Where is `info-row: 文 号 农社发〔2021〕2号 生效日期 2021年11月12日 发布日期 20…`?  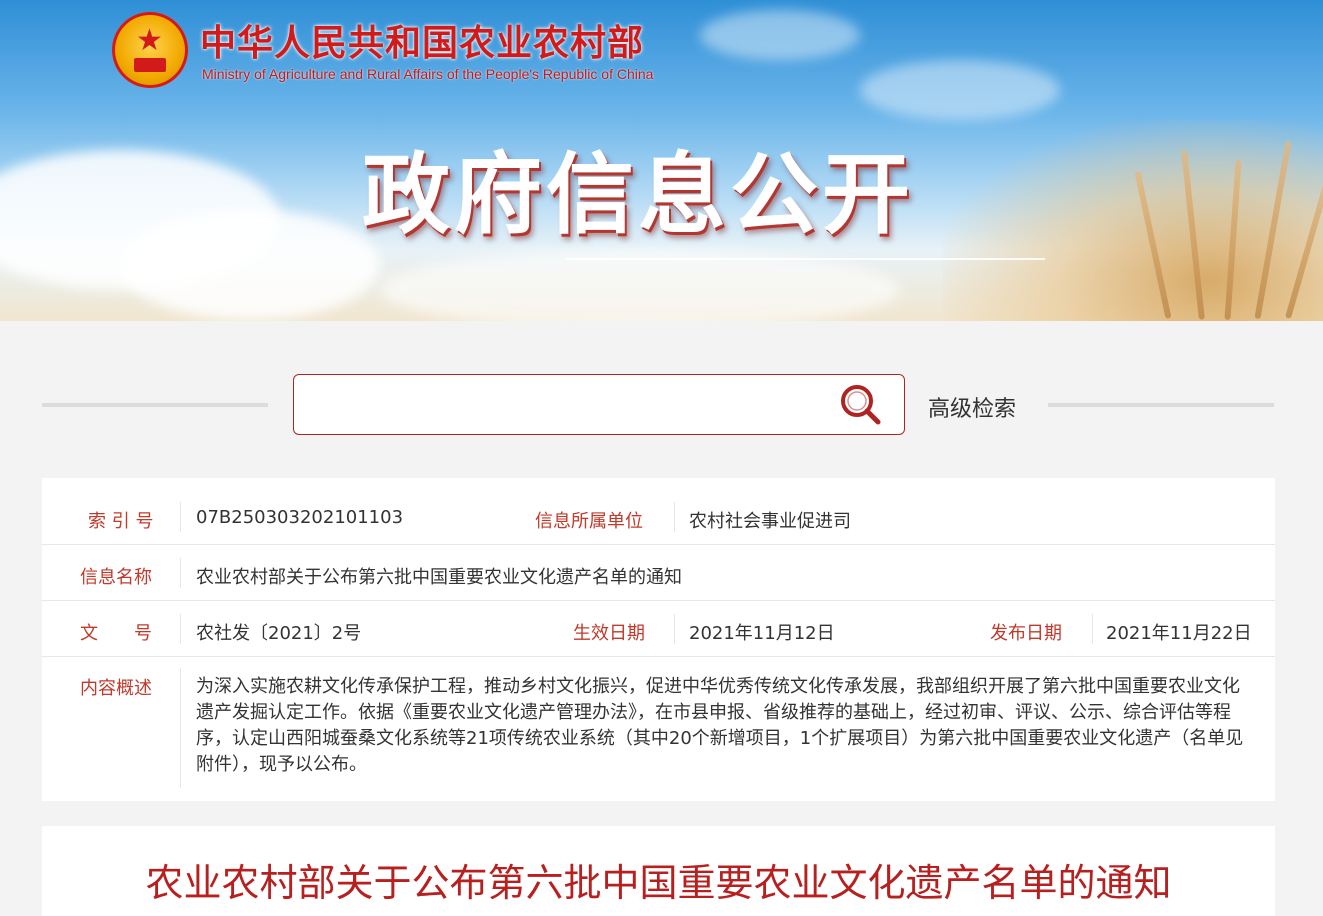 info-row: 文 号 农社发〔2021〕2号 生效日期 2021年11月12日 发布日期 20… is located at coordinates (658, 629).